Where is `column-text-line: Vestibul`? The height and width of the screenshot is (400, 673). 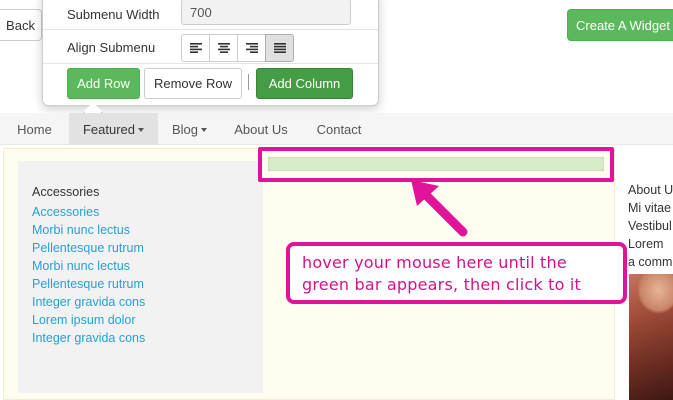
column-text-line: Vestibul is located at coordinates (650, 226).